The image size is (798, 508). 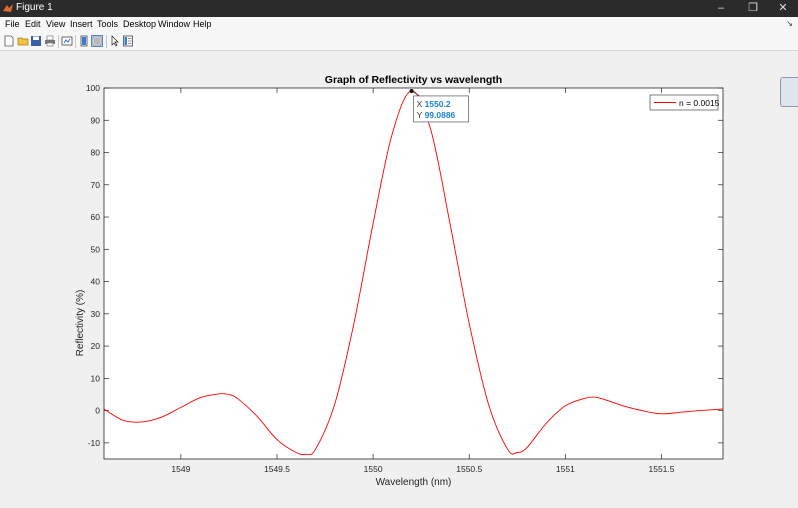 I want to click on menu-file: File, so click(x=12, y=24).